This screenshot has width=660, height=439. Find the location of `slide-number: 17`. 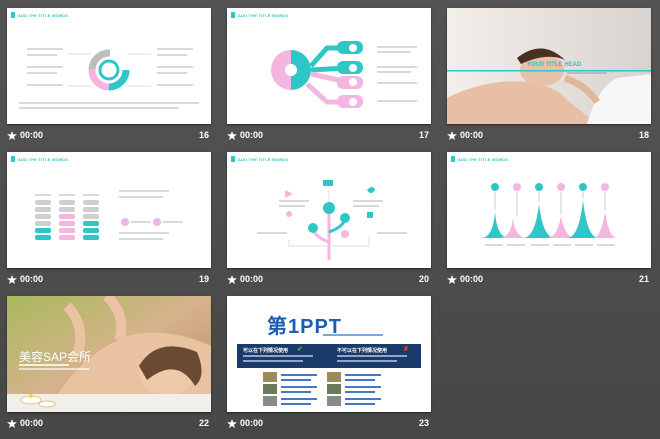

slide-number: 17 is located at coordinates (423, 135).